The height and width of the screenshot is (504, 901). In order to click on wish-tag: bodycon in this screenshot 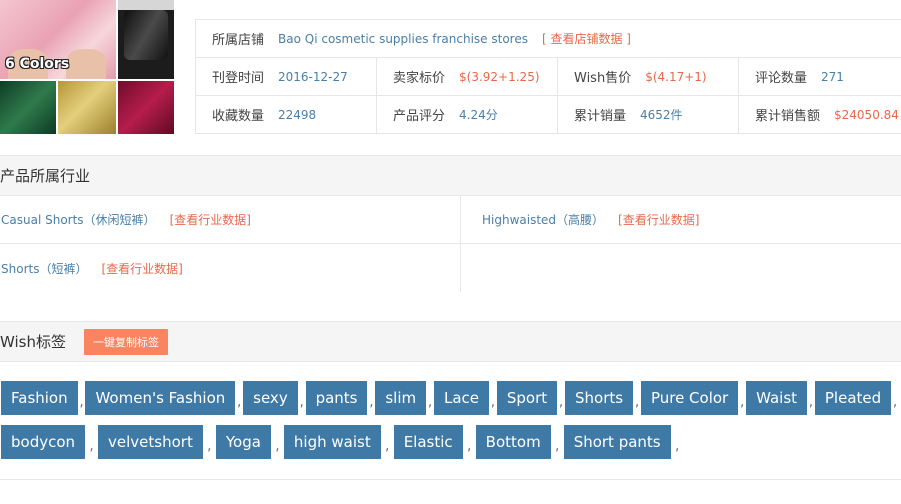, I will do `click(43, 442)`.